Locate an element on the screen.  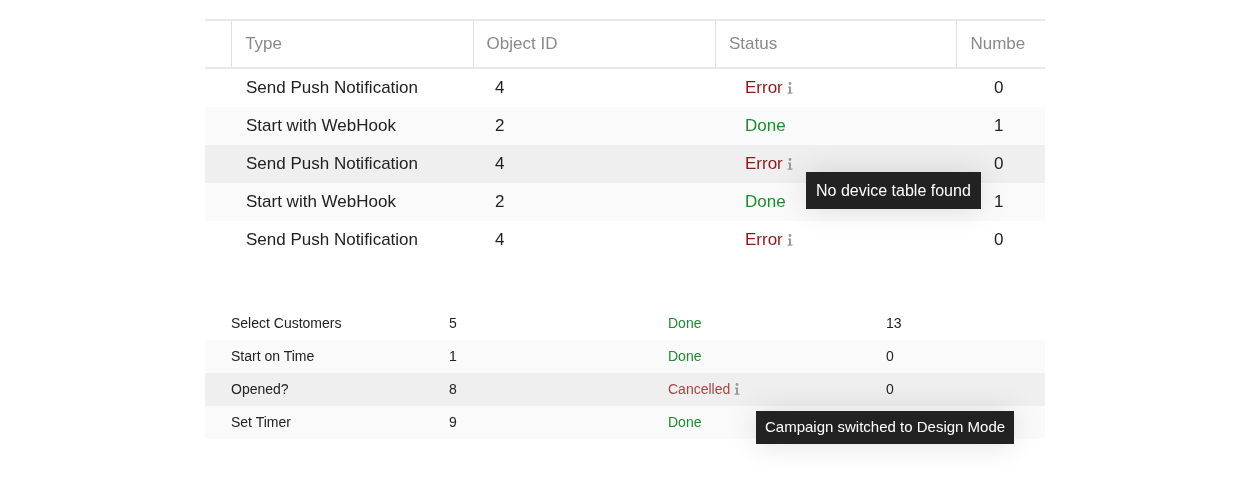
column-header: Numbe is located at coordinates (998, 44).